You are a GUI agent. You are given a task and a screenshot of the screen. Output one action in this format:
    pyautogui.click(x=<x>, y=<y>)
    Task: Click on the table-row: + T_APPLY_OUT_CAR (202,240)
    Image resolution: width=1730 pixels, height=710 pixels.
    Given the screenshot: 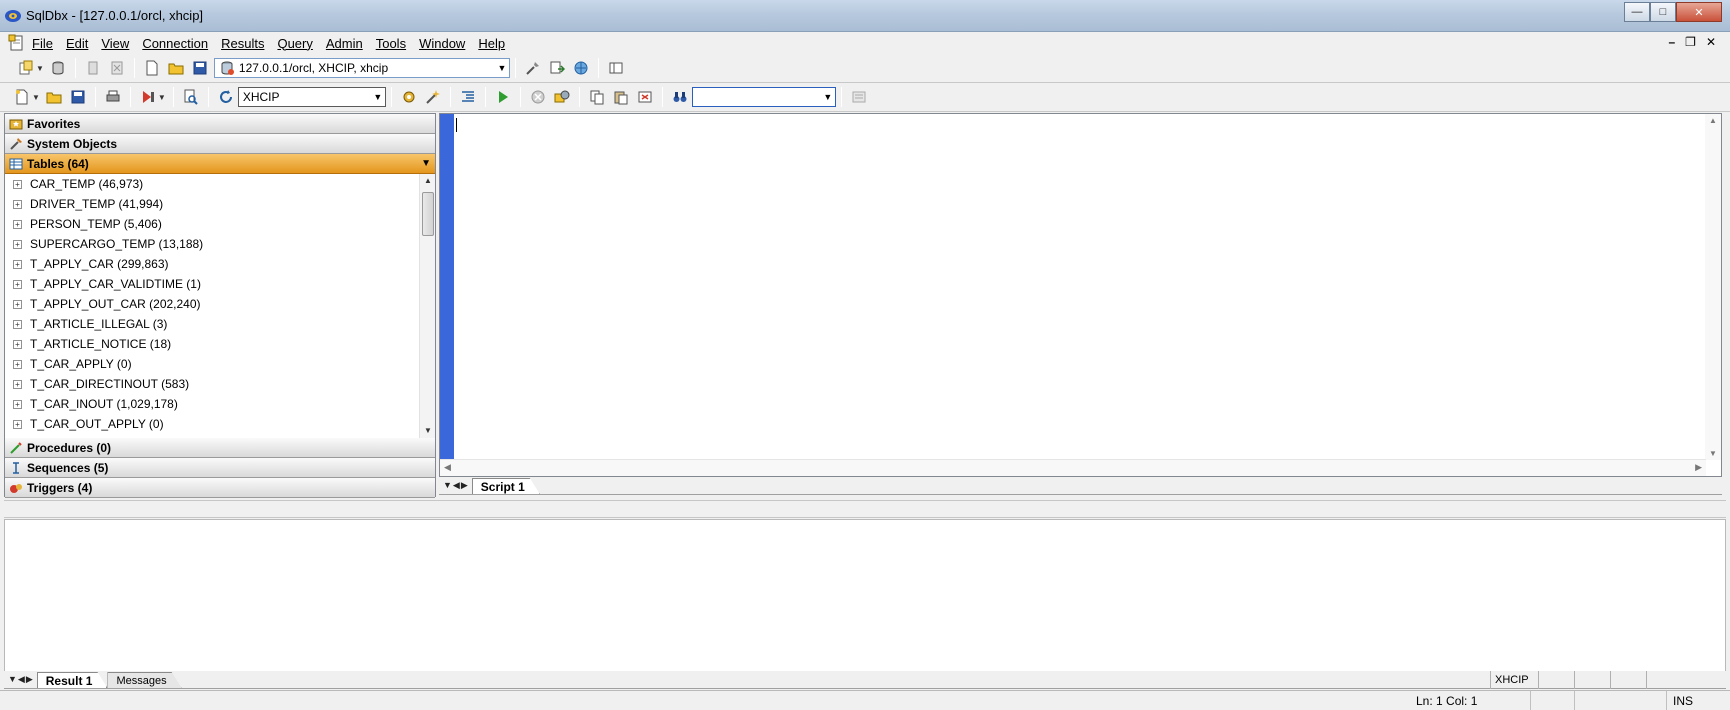 What is the action you would take?
    pyautogui.click(x=220, y=304)
    